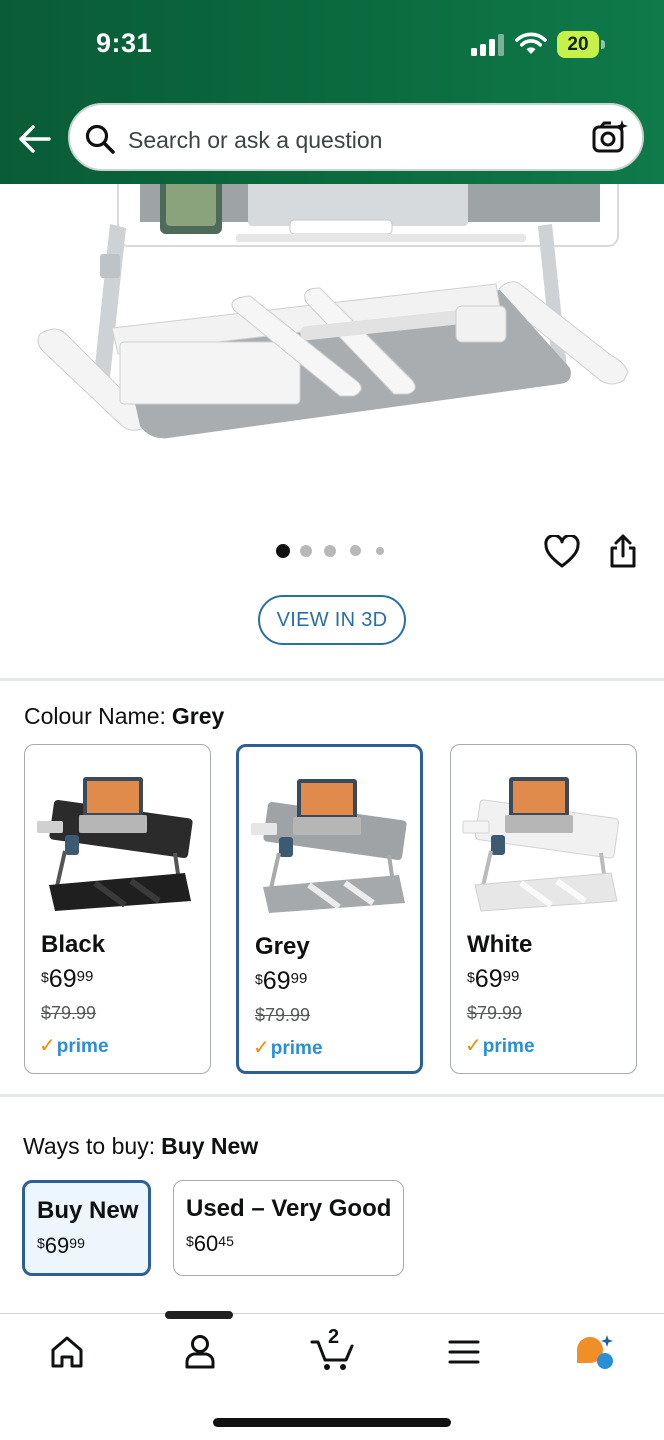 The width and height of the screenshot is (664, 1440). I want to click on status-time: 9:31, so click(124, 43).